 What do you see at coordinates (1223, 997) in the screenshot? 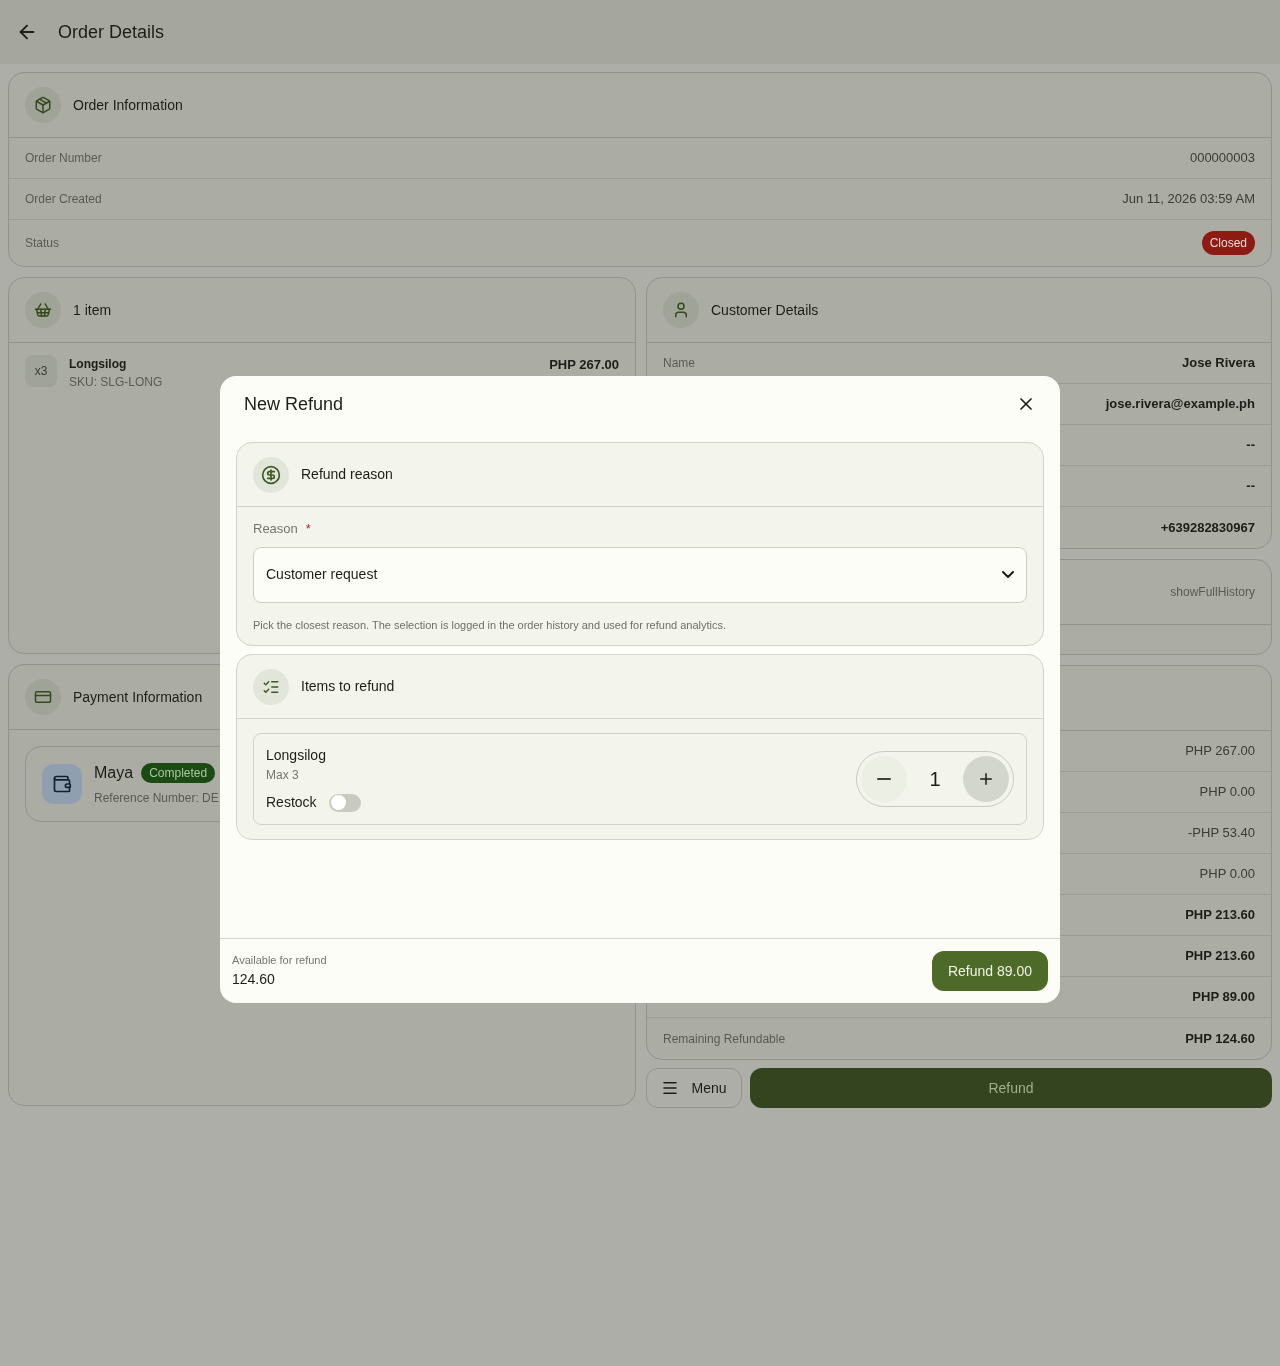
I see `row-value: PHP 89.00` at bounding box center [1223, 997].